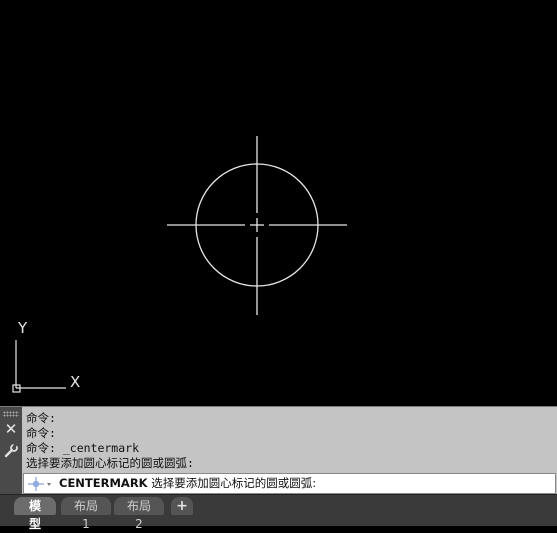 Image resolution: width=557 pixels, height=533 pixels. Describe the element at coordinates (75, 382) in the screenshot. I see `ucs-x-label: X` at that location.